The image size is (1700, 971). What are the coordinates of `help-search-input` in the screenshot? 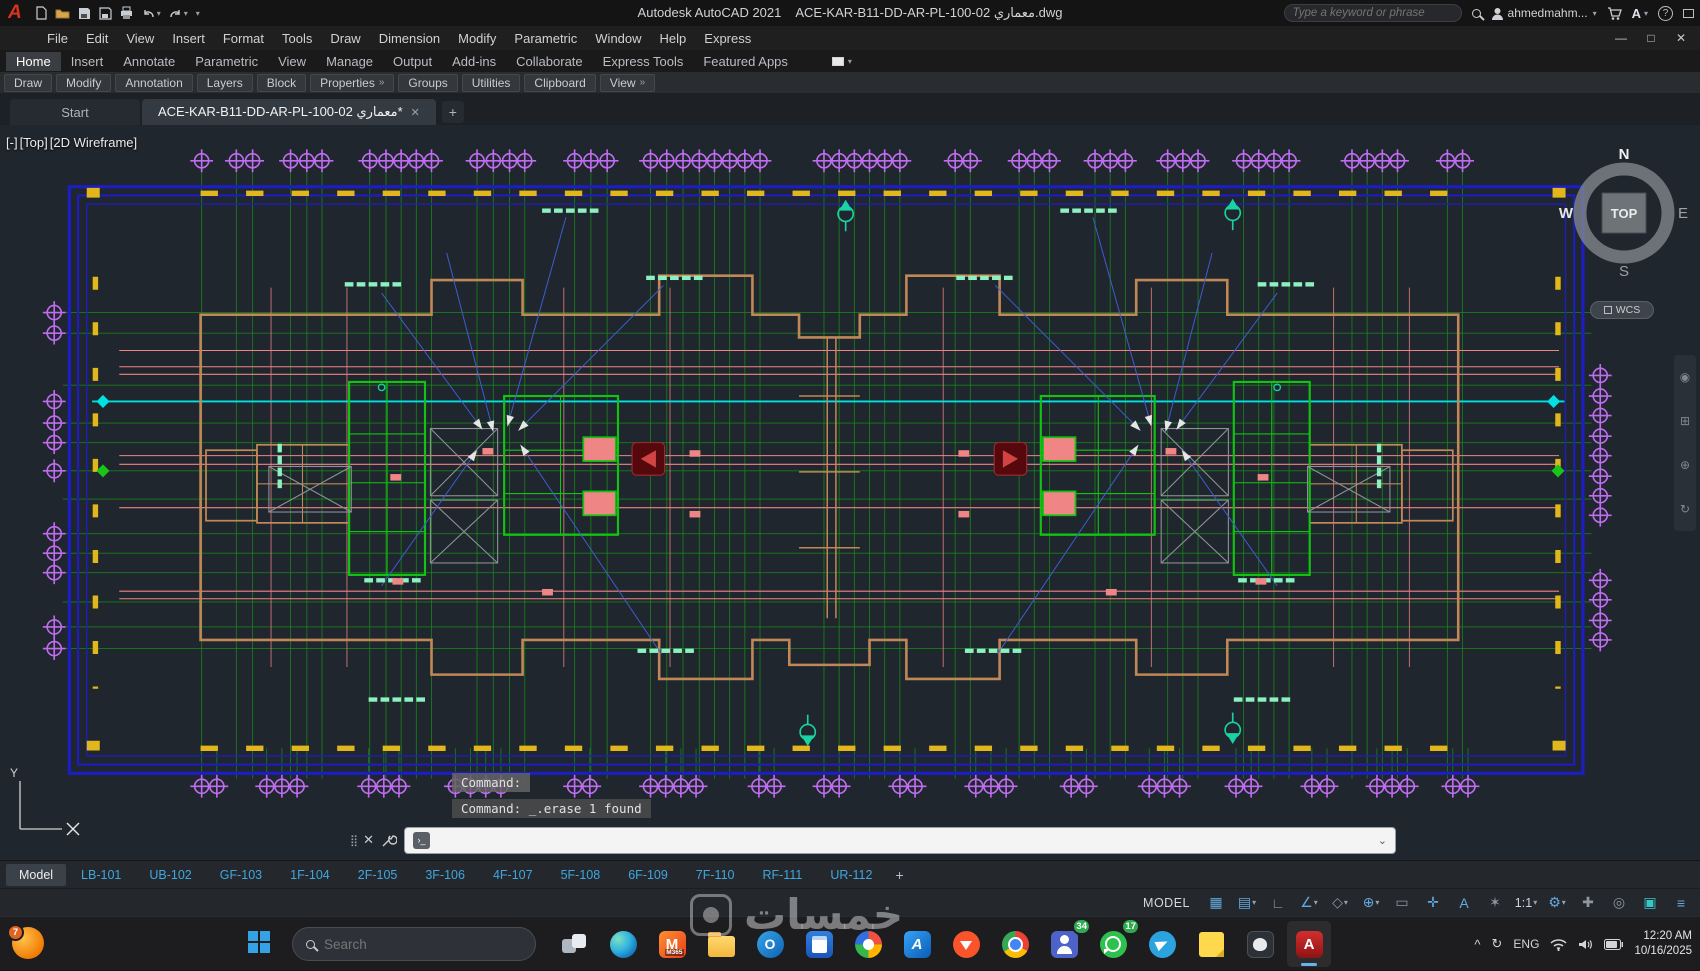 It's located at (1372, 13).